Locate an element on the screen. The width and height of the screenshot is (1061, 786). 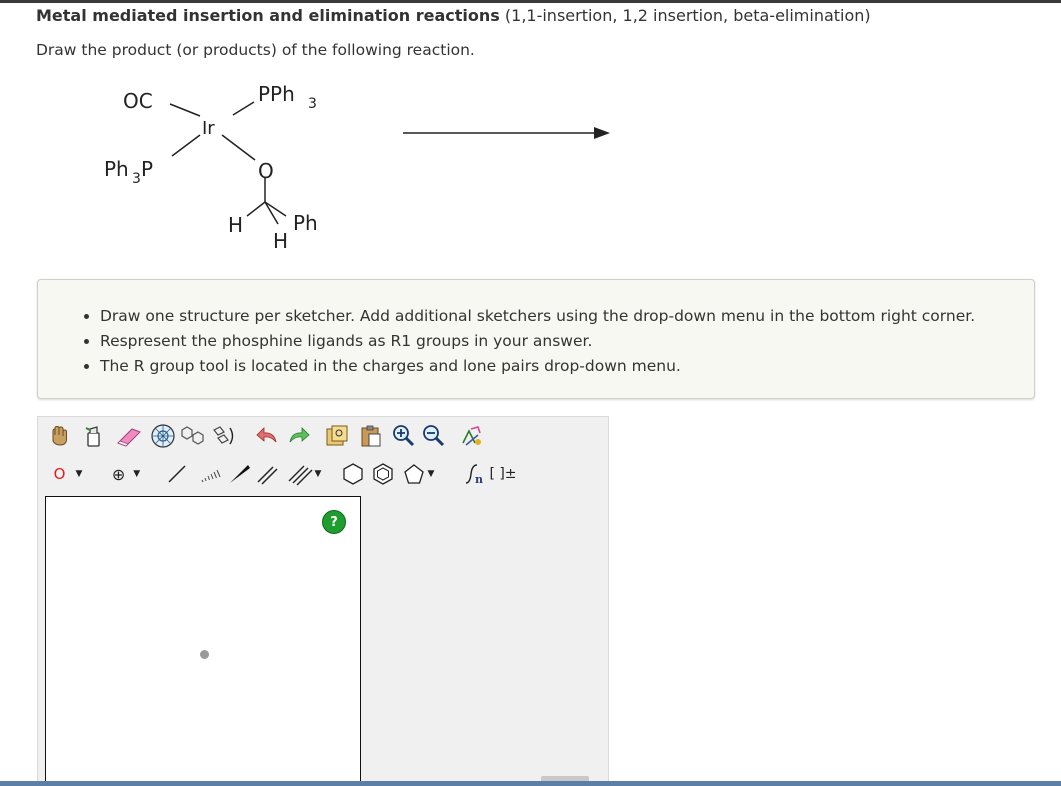
bracket-charge-icon: [ ]± is located at coordinates (503, 474).